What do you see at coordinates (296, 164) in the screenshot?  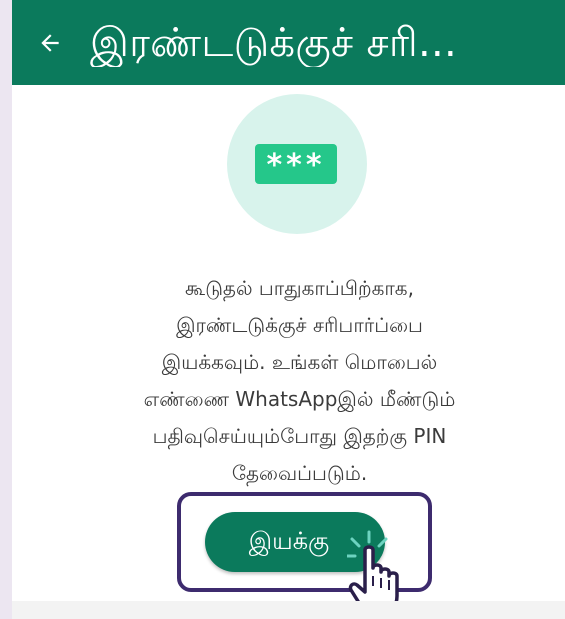 I see `pin-illustration: ***` at bounding box center [296, 164].